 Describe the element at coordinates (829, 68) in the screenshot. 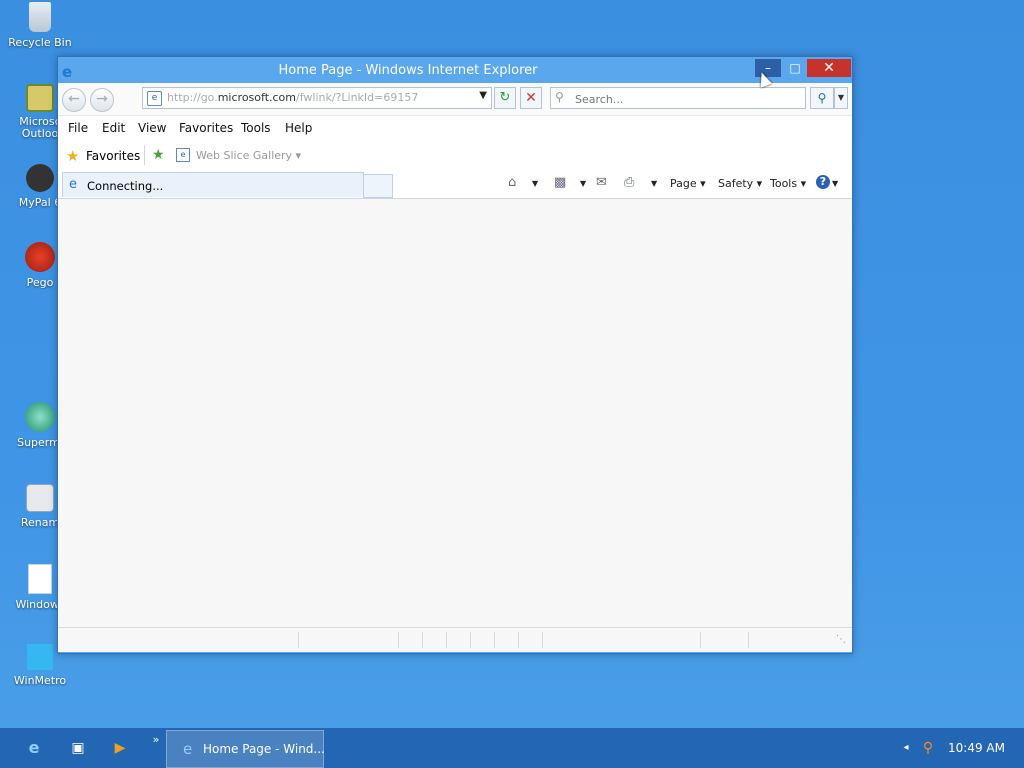

I see `close-button: ✕` at that location.